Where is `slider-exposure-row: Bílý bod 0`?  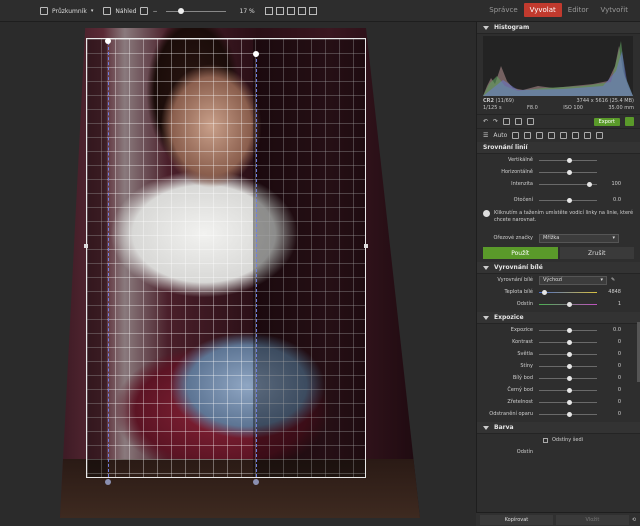 slider-exposure-row: Bílý bod 0 is located at coordinates (558, 378).